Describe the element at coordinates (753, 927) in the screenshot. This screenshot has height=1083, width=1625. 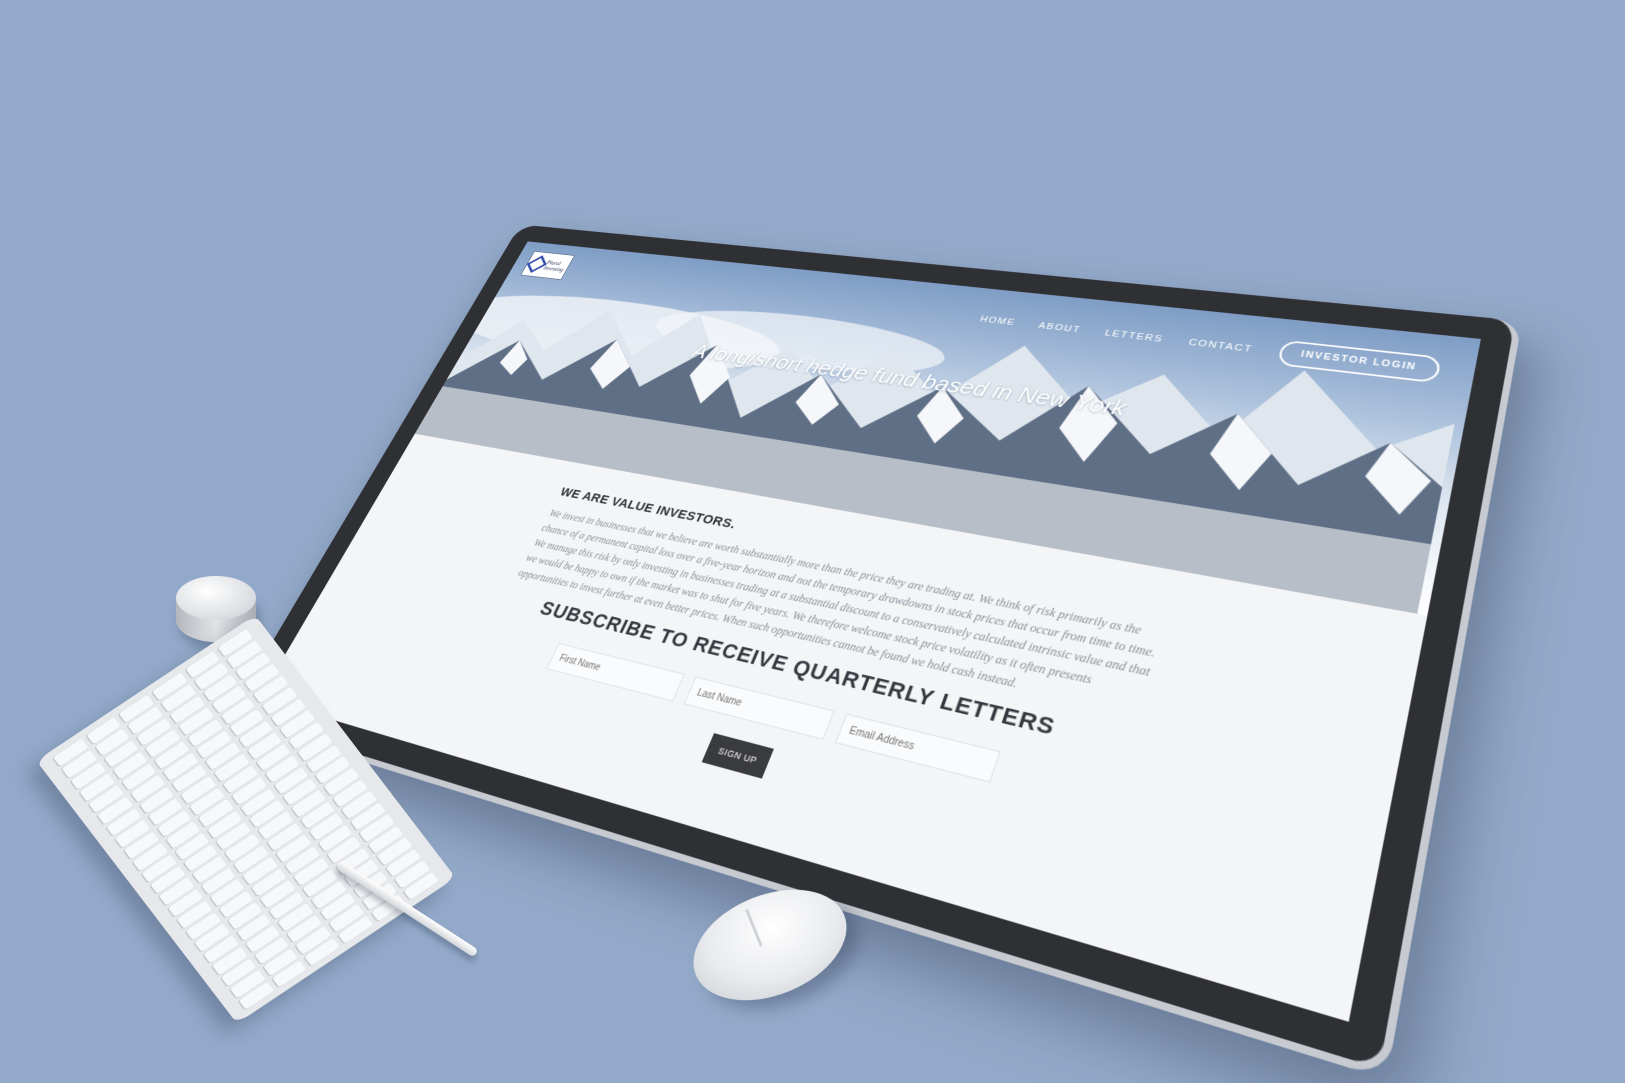
I see `mouse-seam` at that location.